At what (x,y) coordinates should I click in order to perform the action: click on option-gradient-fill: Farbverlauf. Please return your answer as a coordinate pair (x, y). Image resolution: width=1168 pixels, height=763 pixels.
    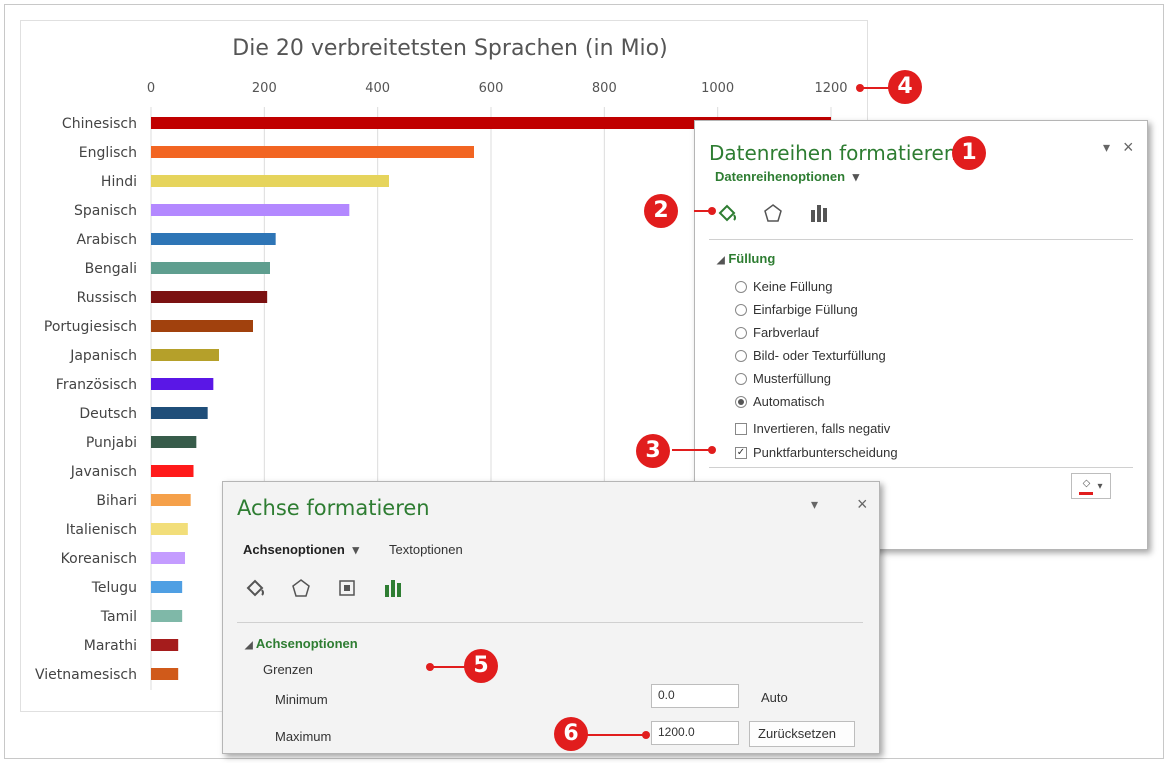
    Looking at the image, I should click on (777, 332).